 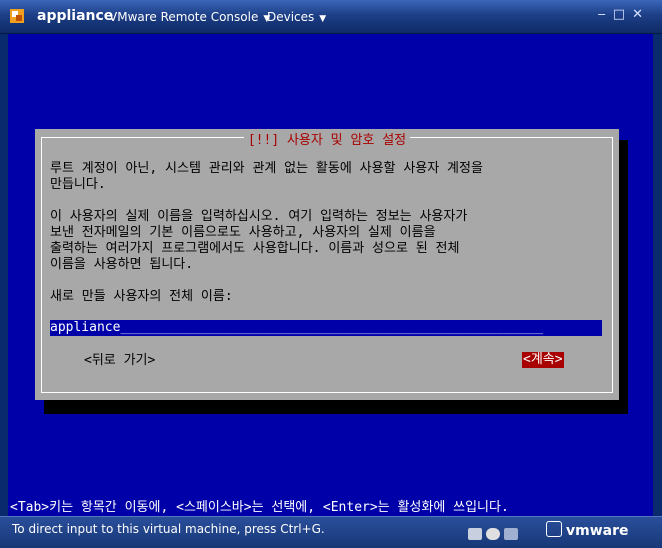 I want to click on continue-button: <계속>, so click(x=543, y=360).